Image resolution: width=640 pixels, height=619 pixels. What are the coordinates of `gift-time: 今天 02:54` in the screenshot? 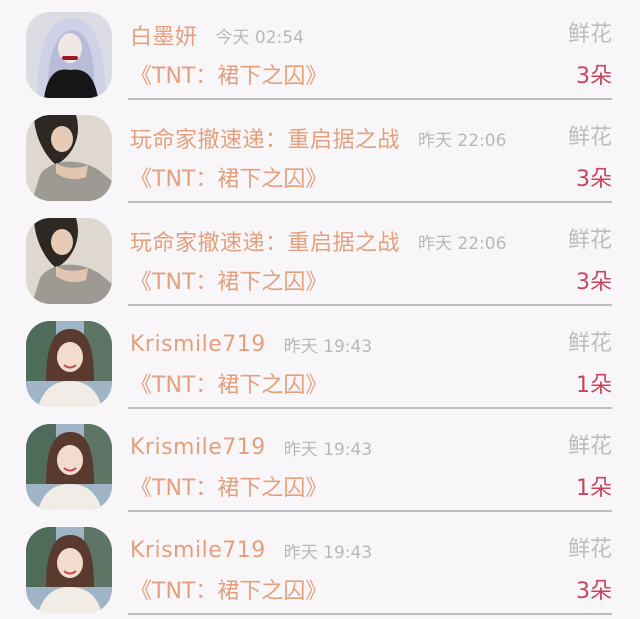 It's located at (259, 37).